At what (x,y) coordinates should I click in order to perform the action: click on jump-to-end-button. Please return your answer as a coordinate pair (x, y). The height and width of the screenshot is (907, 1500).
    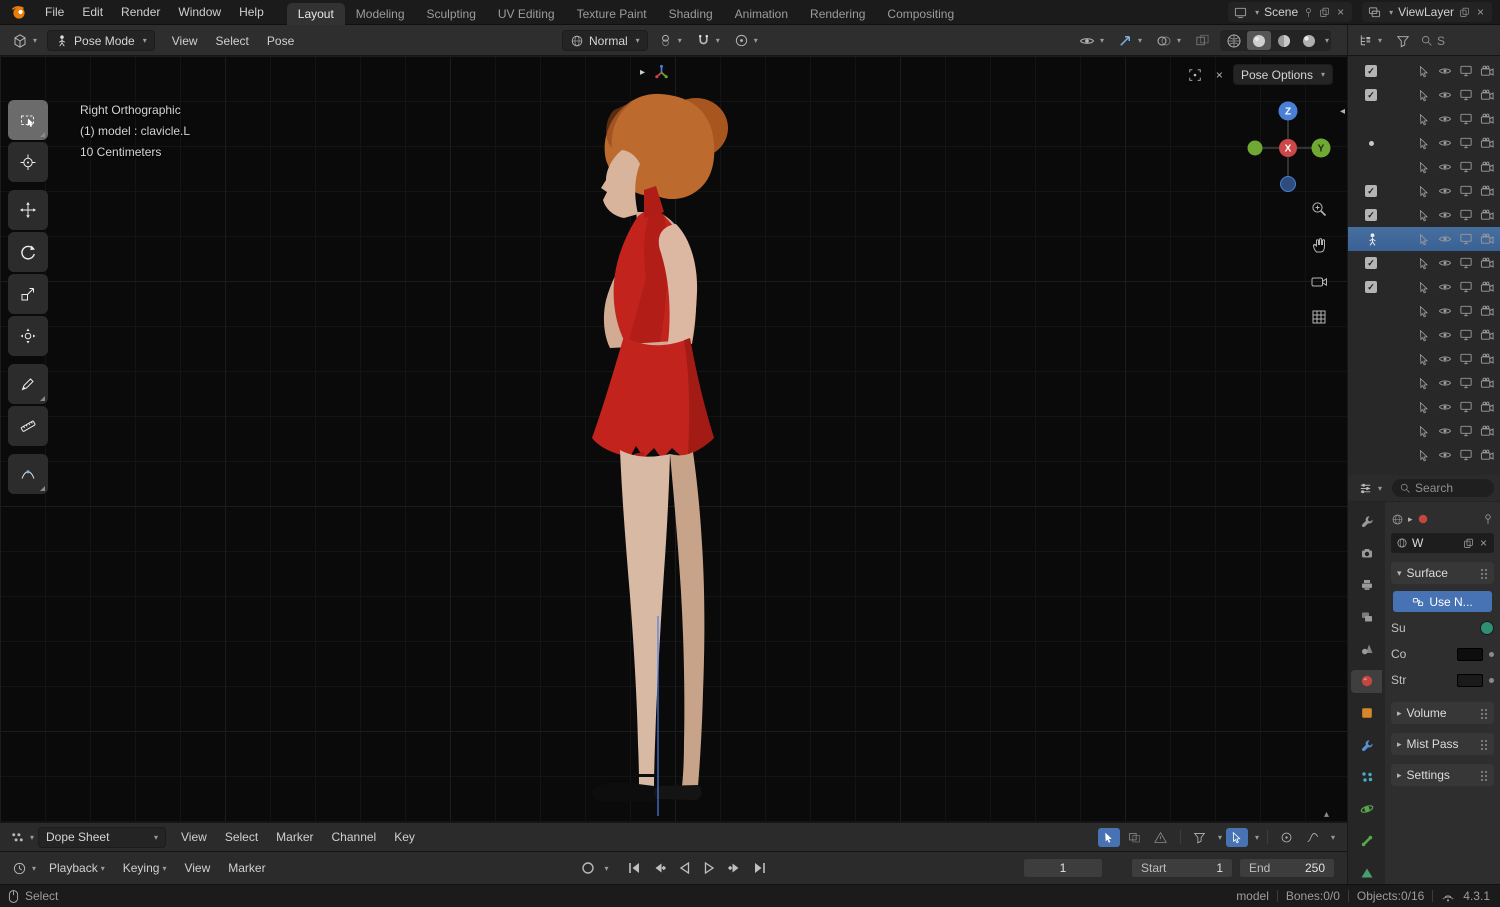
    Looking at the image, I should click on (759, 868).